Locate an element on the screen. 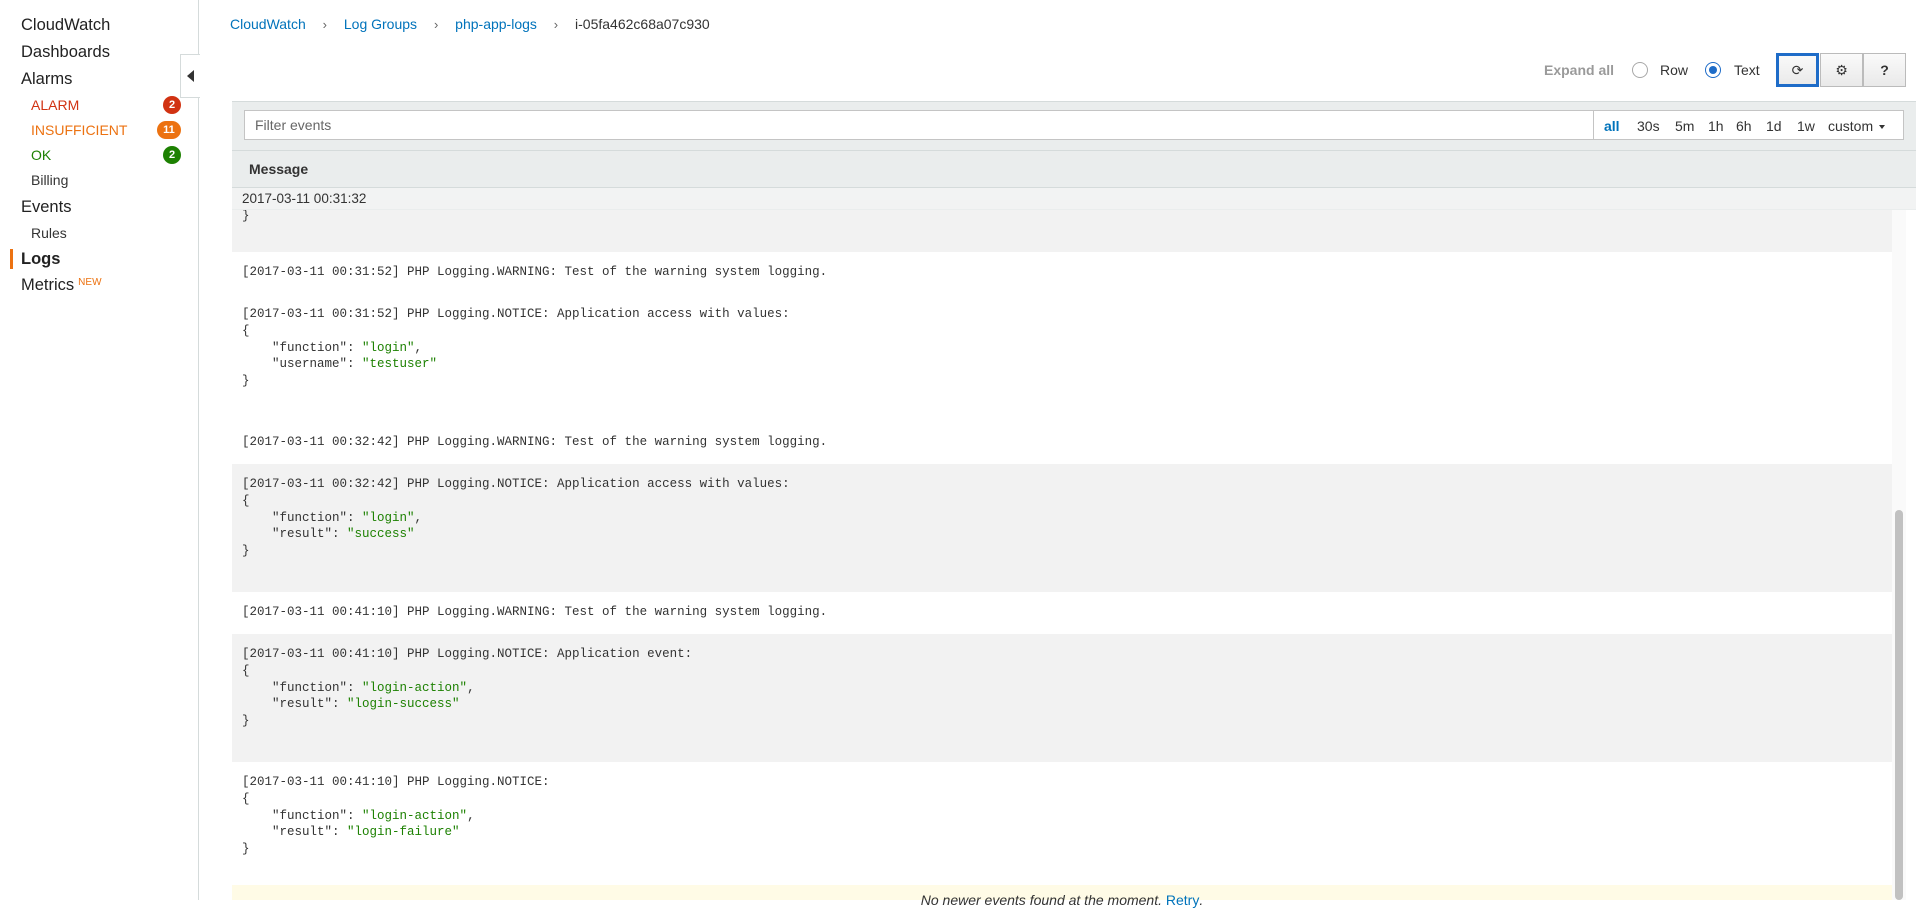 Image resolution: width=1916 pixels, height=915 pixels. time-range-1d: 1d is located at coordinates (1774, 126).